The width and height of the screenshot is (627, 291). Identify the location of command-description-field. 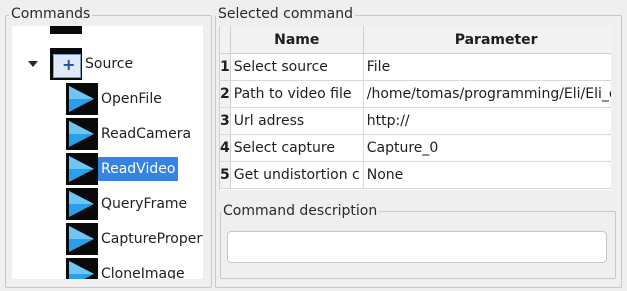
(417, 247).